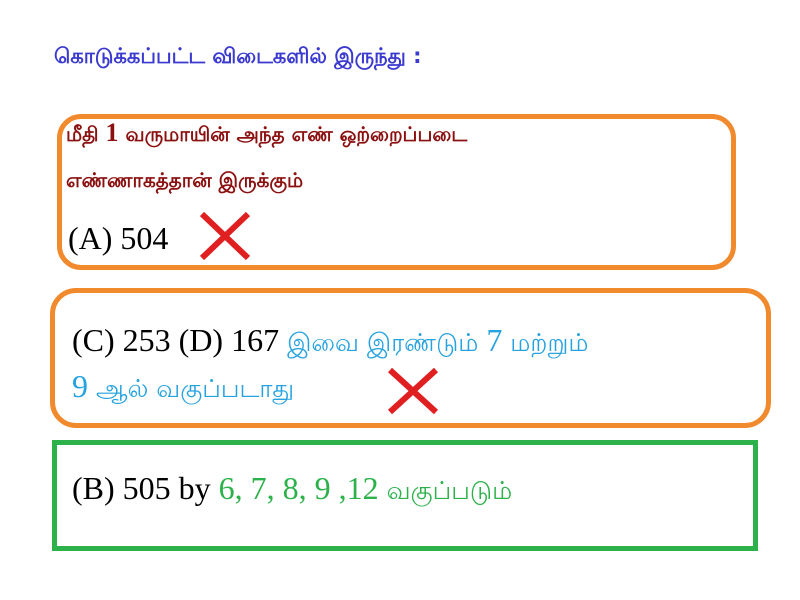 This screenshot has width=800, height=600. Describe the element at coordinates (293, 134) in the screenshot. I see `rule-text-b: வருமாயின் அந்த எண் ஒற்றைப்படை` at that location.